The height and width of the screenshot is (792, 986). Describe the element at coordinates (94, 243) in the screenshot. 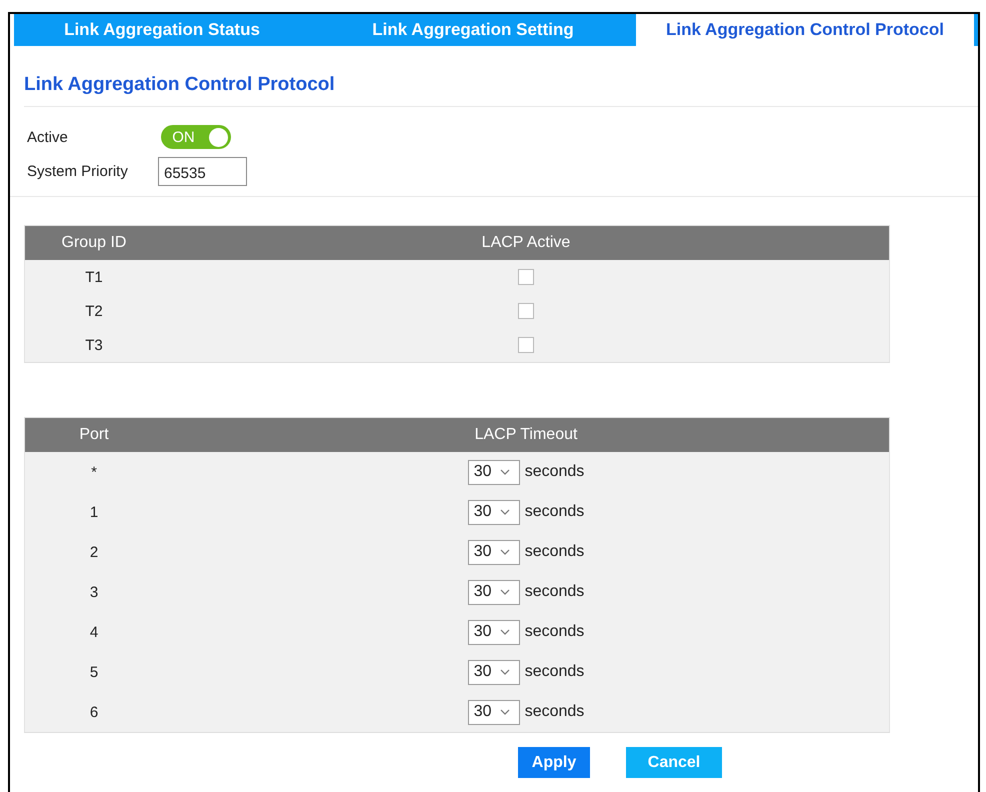

I see `column-header: Group ID` at that location.